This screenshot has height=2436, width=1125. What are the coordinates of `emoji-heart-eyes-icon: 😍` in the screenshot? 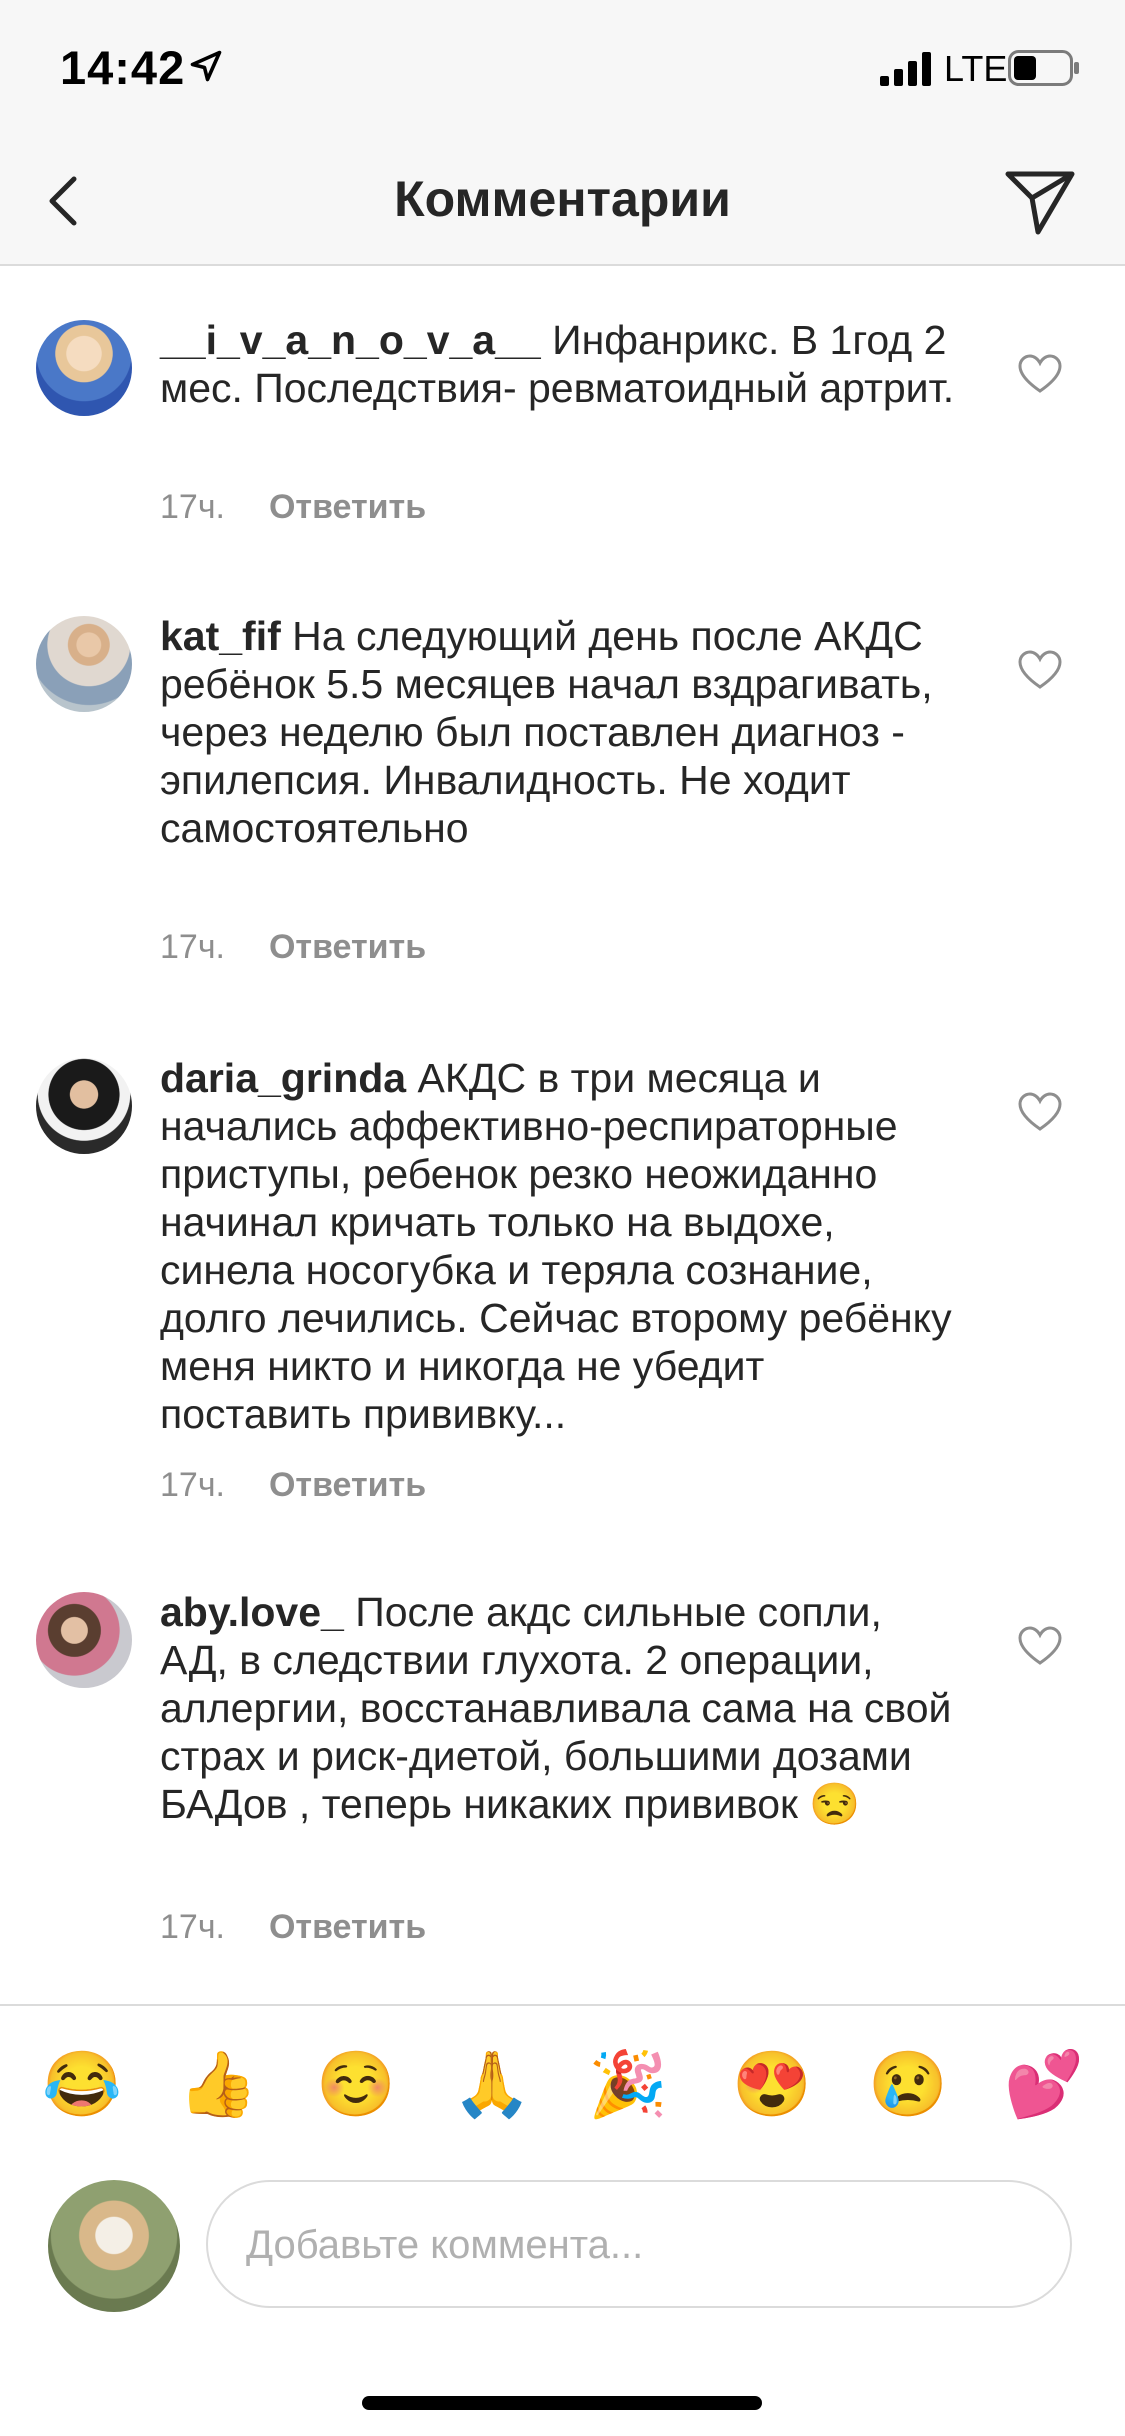 It's located at (772, 2084).